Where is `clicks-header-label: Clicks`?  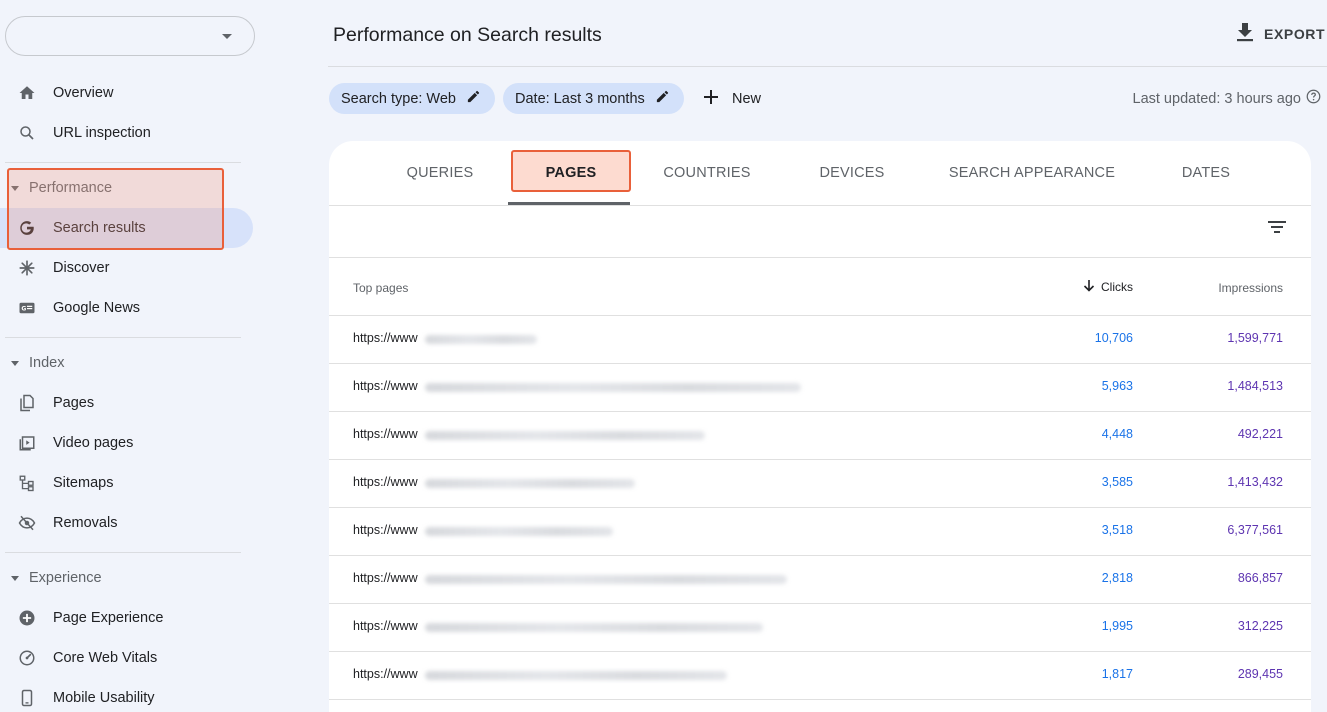
clicks-header-label: Clicks is located at coordinates (1117, 287).